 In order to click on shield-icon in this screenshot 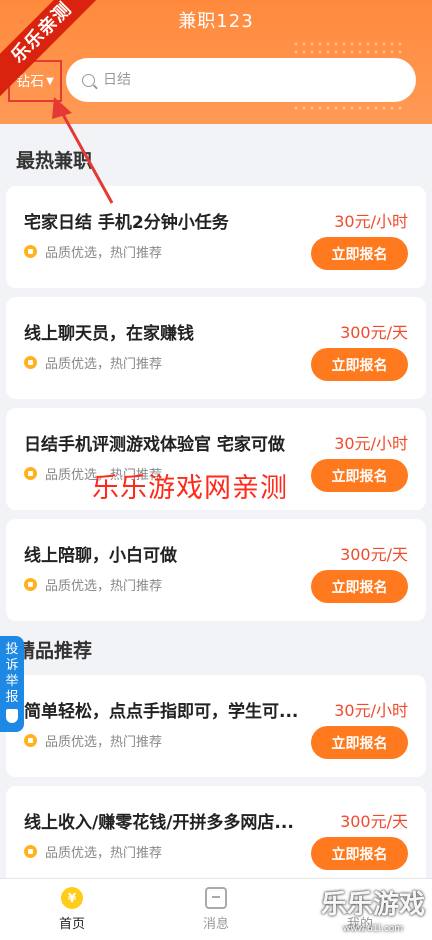, I will do `click(12, 716)`.